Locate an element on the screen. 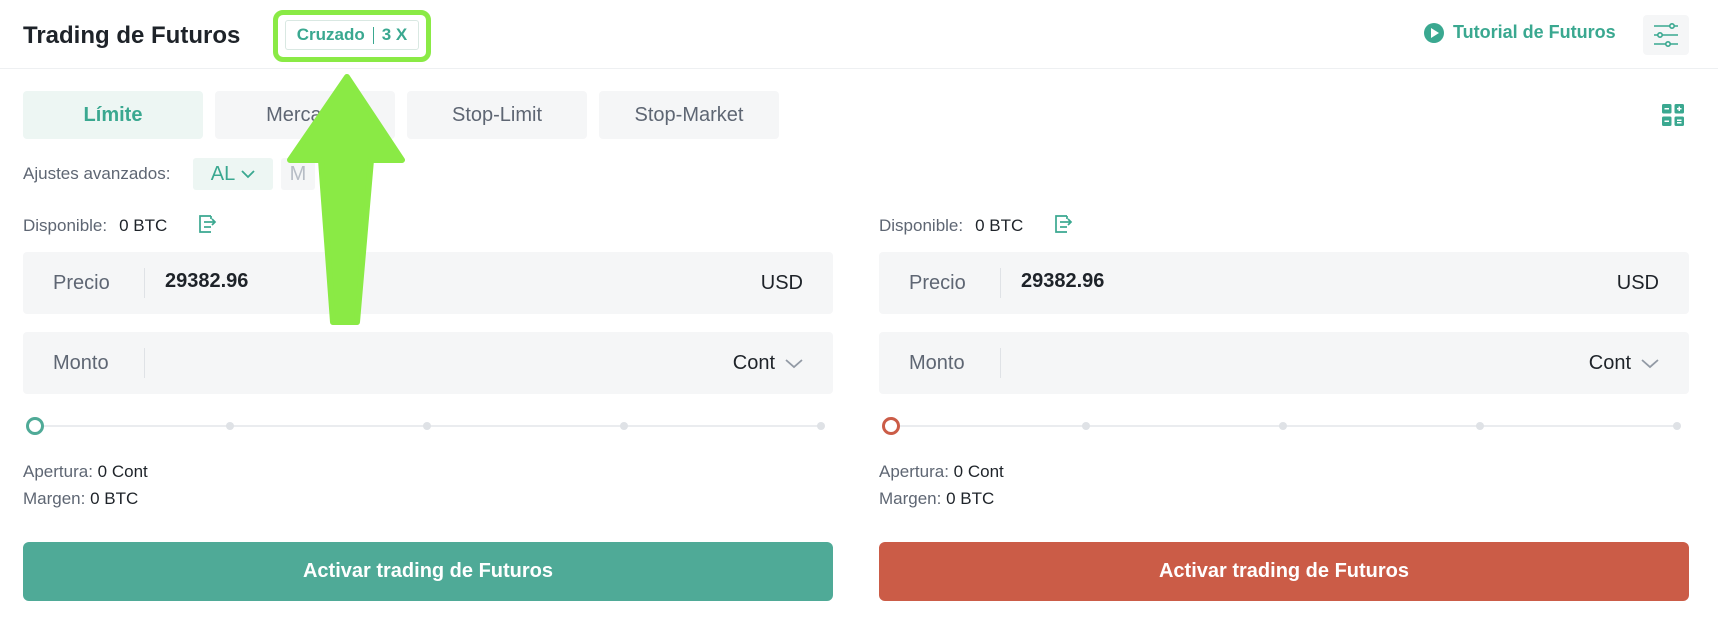  buy-opening: Apertura: 0 Cont is located at coordinates (85, 472).